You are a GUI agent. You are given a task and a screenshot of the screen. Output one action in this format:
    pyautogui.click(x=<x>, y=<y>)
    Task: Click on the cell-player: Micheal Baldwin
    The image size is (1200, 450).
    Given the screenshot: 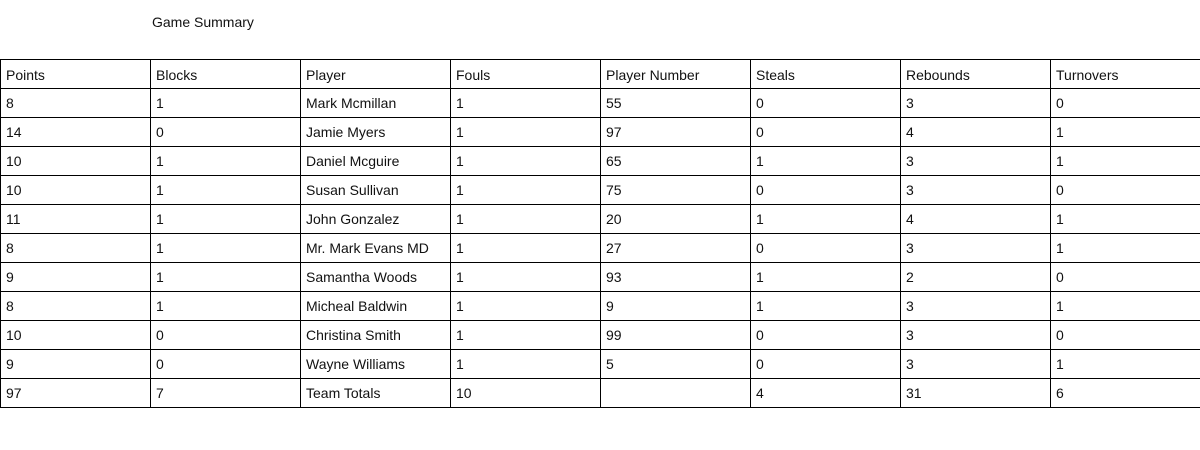 What is the action you would take?
    pyautogui.click(x=375, y=306)
    